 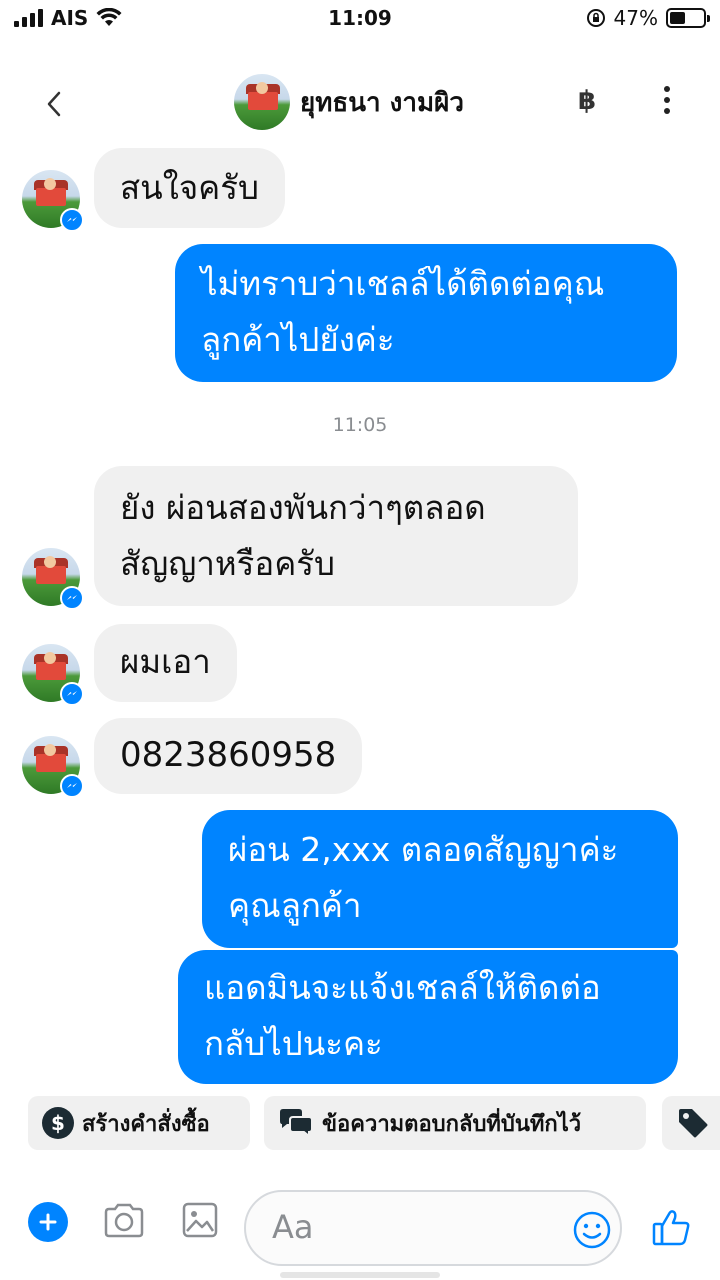 What do you see at coordinates (678, 18) in the screenshot?
I see `battery-fill` at bounding box center [678, 18].